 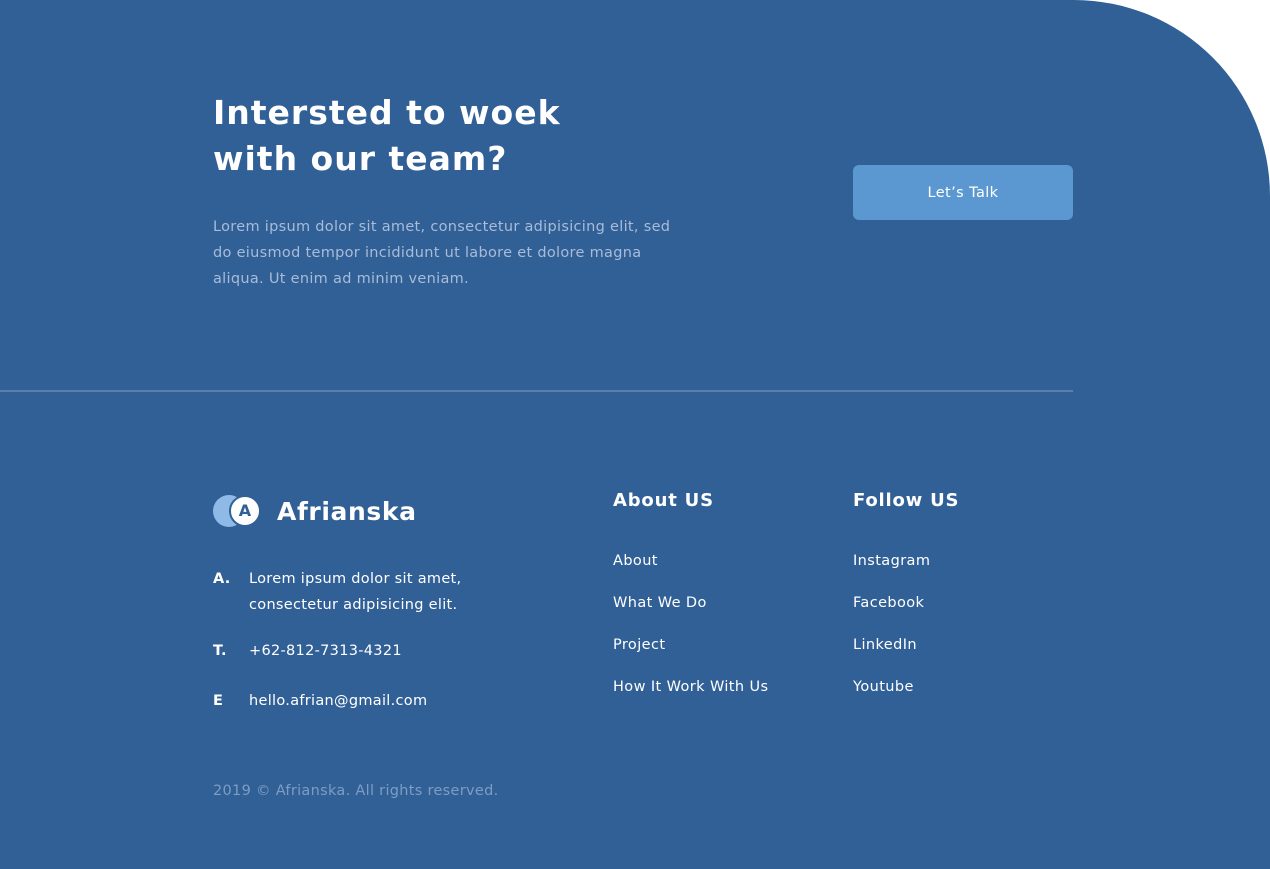 I want to click on about-heading: About US, so click(x=663, y=500).